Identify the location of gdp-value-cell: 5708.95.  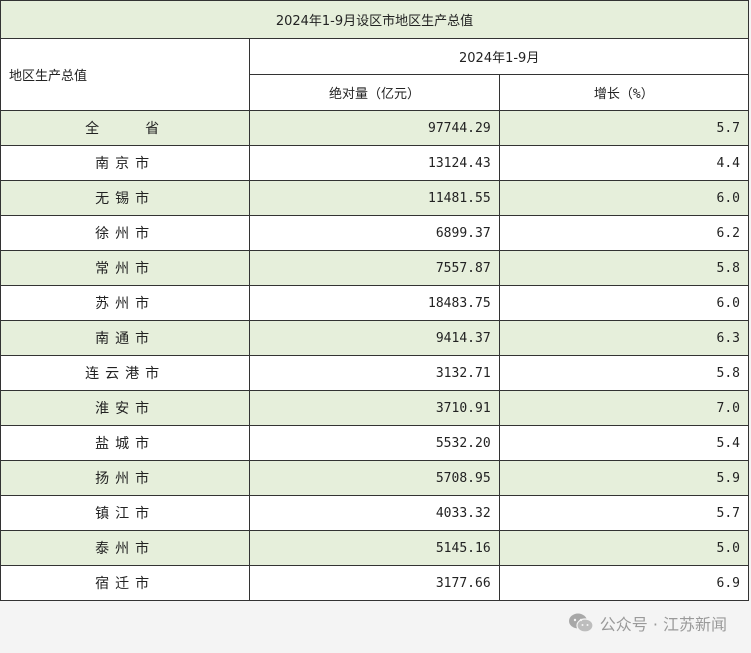
(374, 478).